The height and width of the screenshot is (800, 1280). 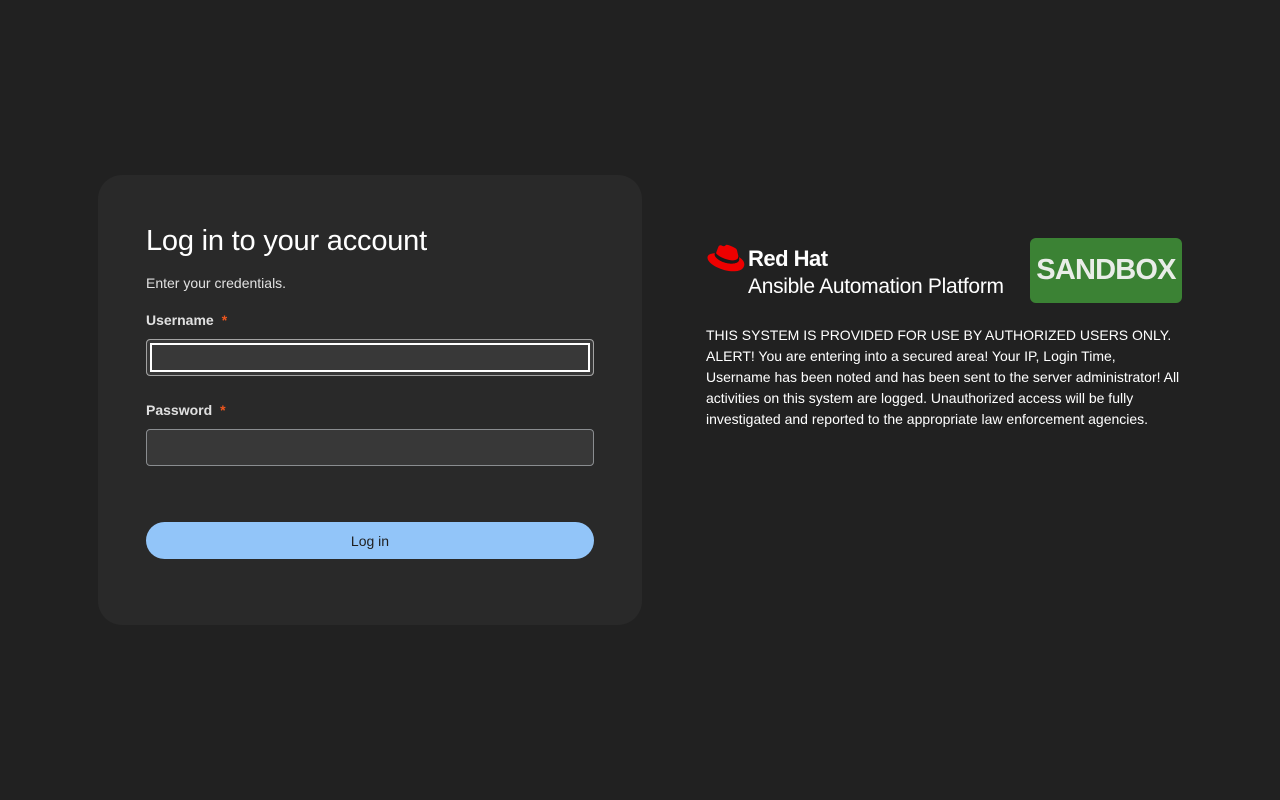 I want to click on red-hat-wordmark: Red Hat Ansible Automation Platform, so click(x=876, y=269).